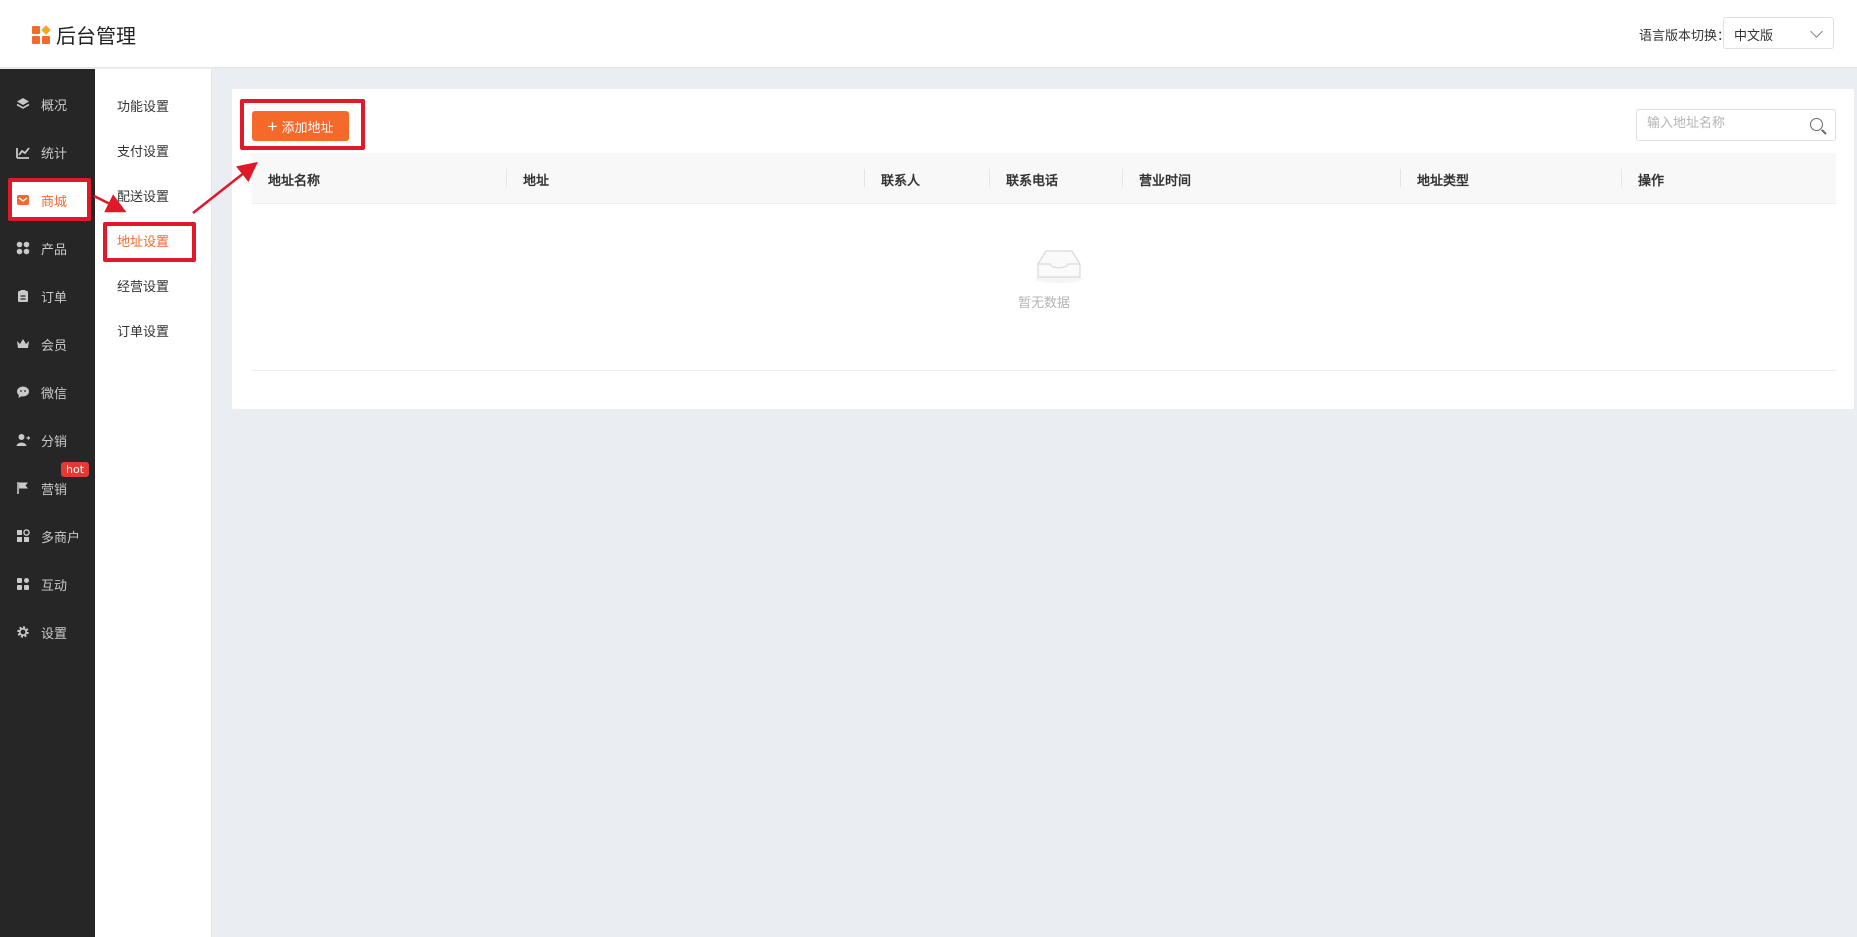 The height and width of the screenshot is (937, 1857). I want to click on sidebar-item-interaction: 互动, so click(47, 584).